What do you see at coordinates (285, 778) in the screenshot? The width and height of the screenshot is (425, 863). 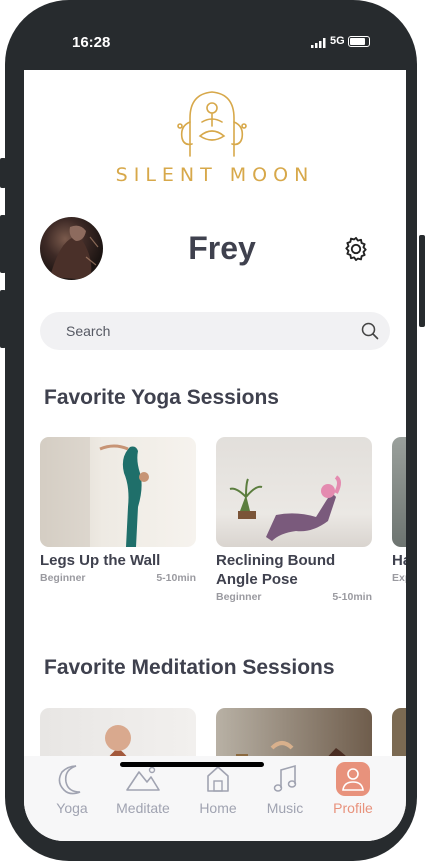 I see `music-note-icon` at bounding box center [285, 778].